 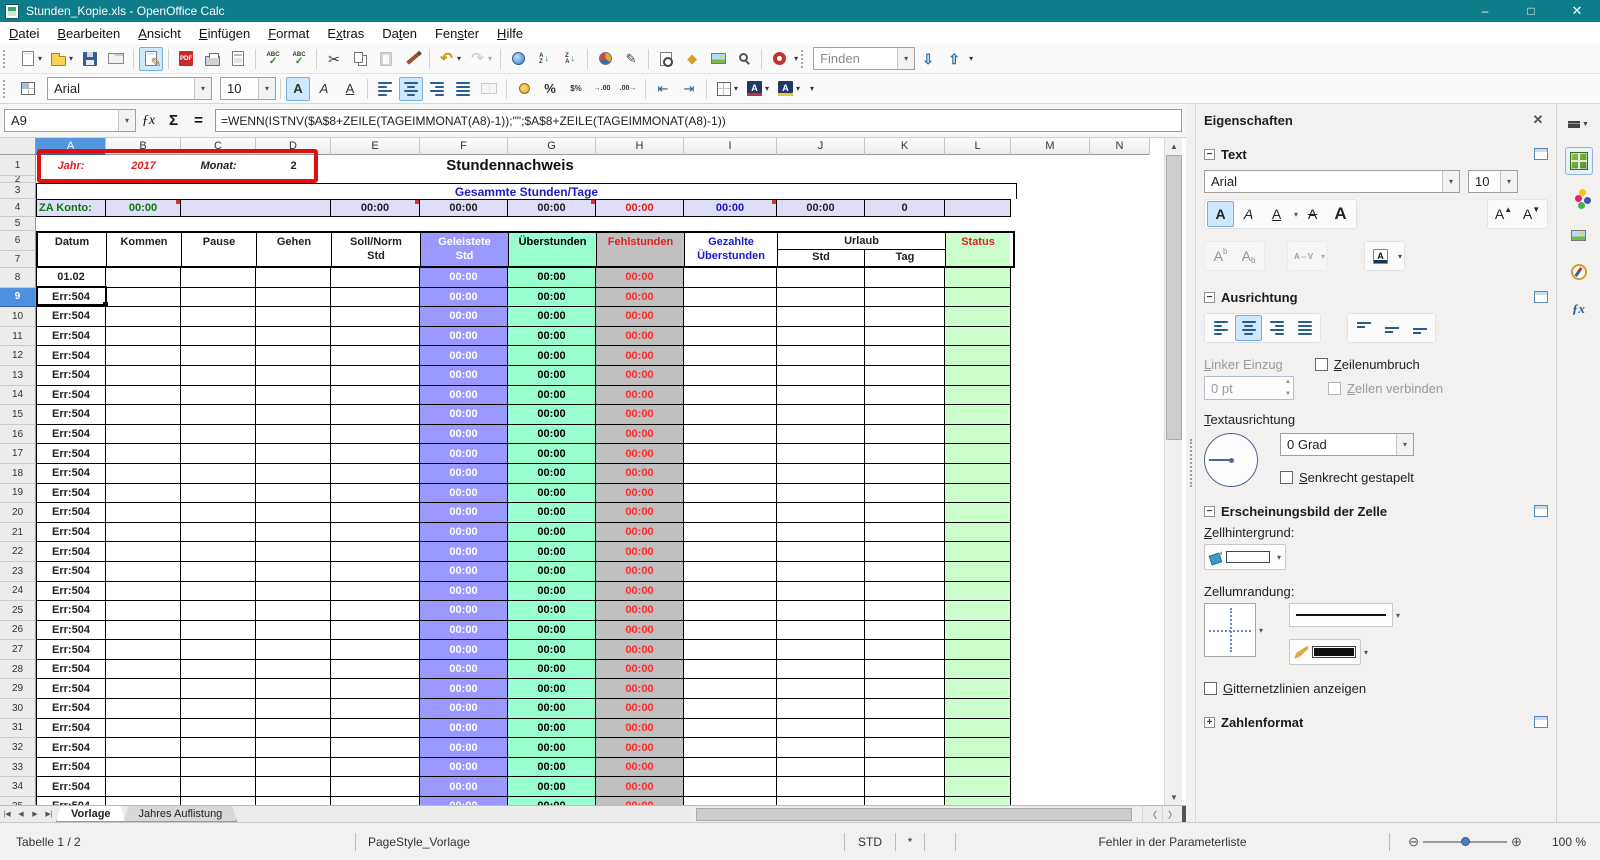 I want to click on header-pause: Pause, so click(x=219, y=249).